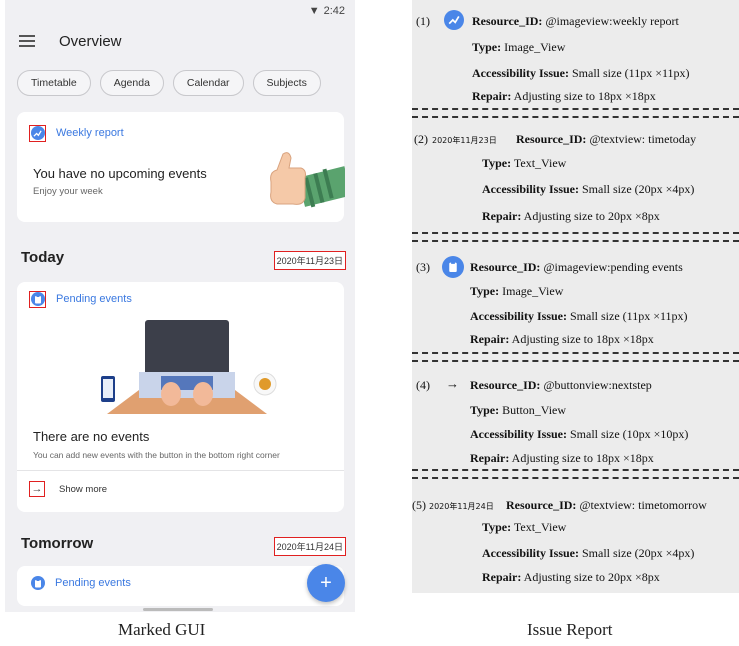 The image size is (739, 646). I want to click on caption-marked-gui: Marked GUI, so click(162, 629).